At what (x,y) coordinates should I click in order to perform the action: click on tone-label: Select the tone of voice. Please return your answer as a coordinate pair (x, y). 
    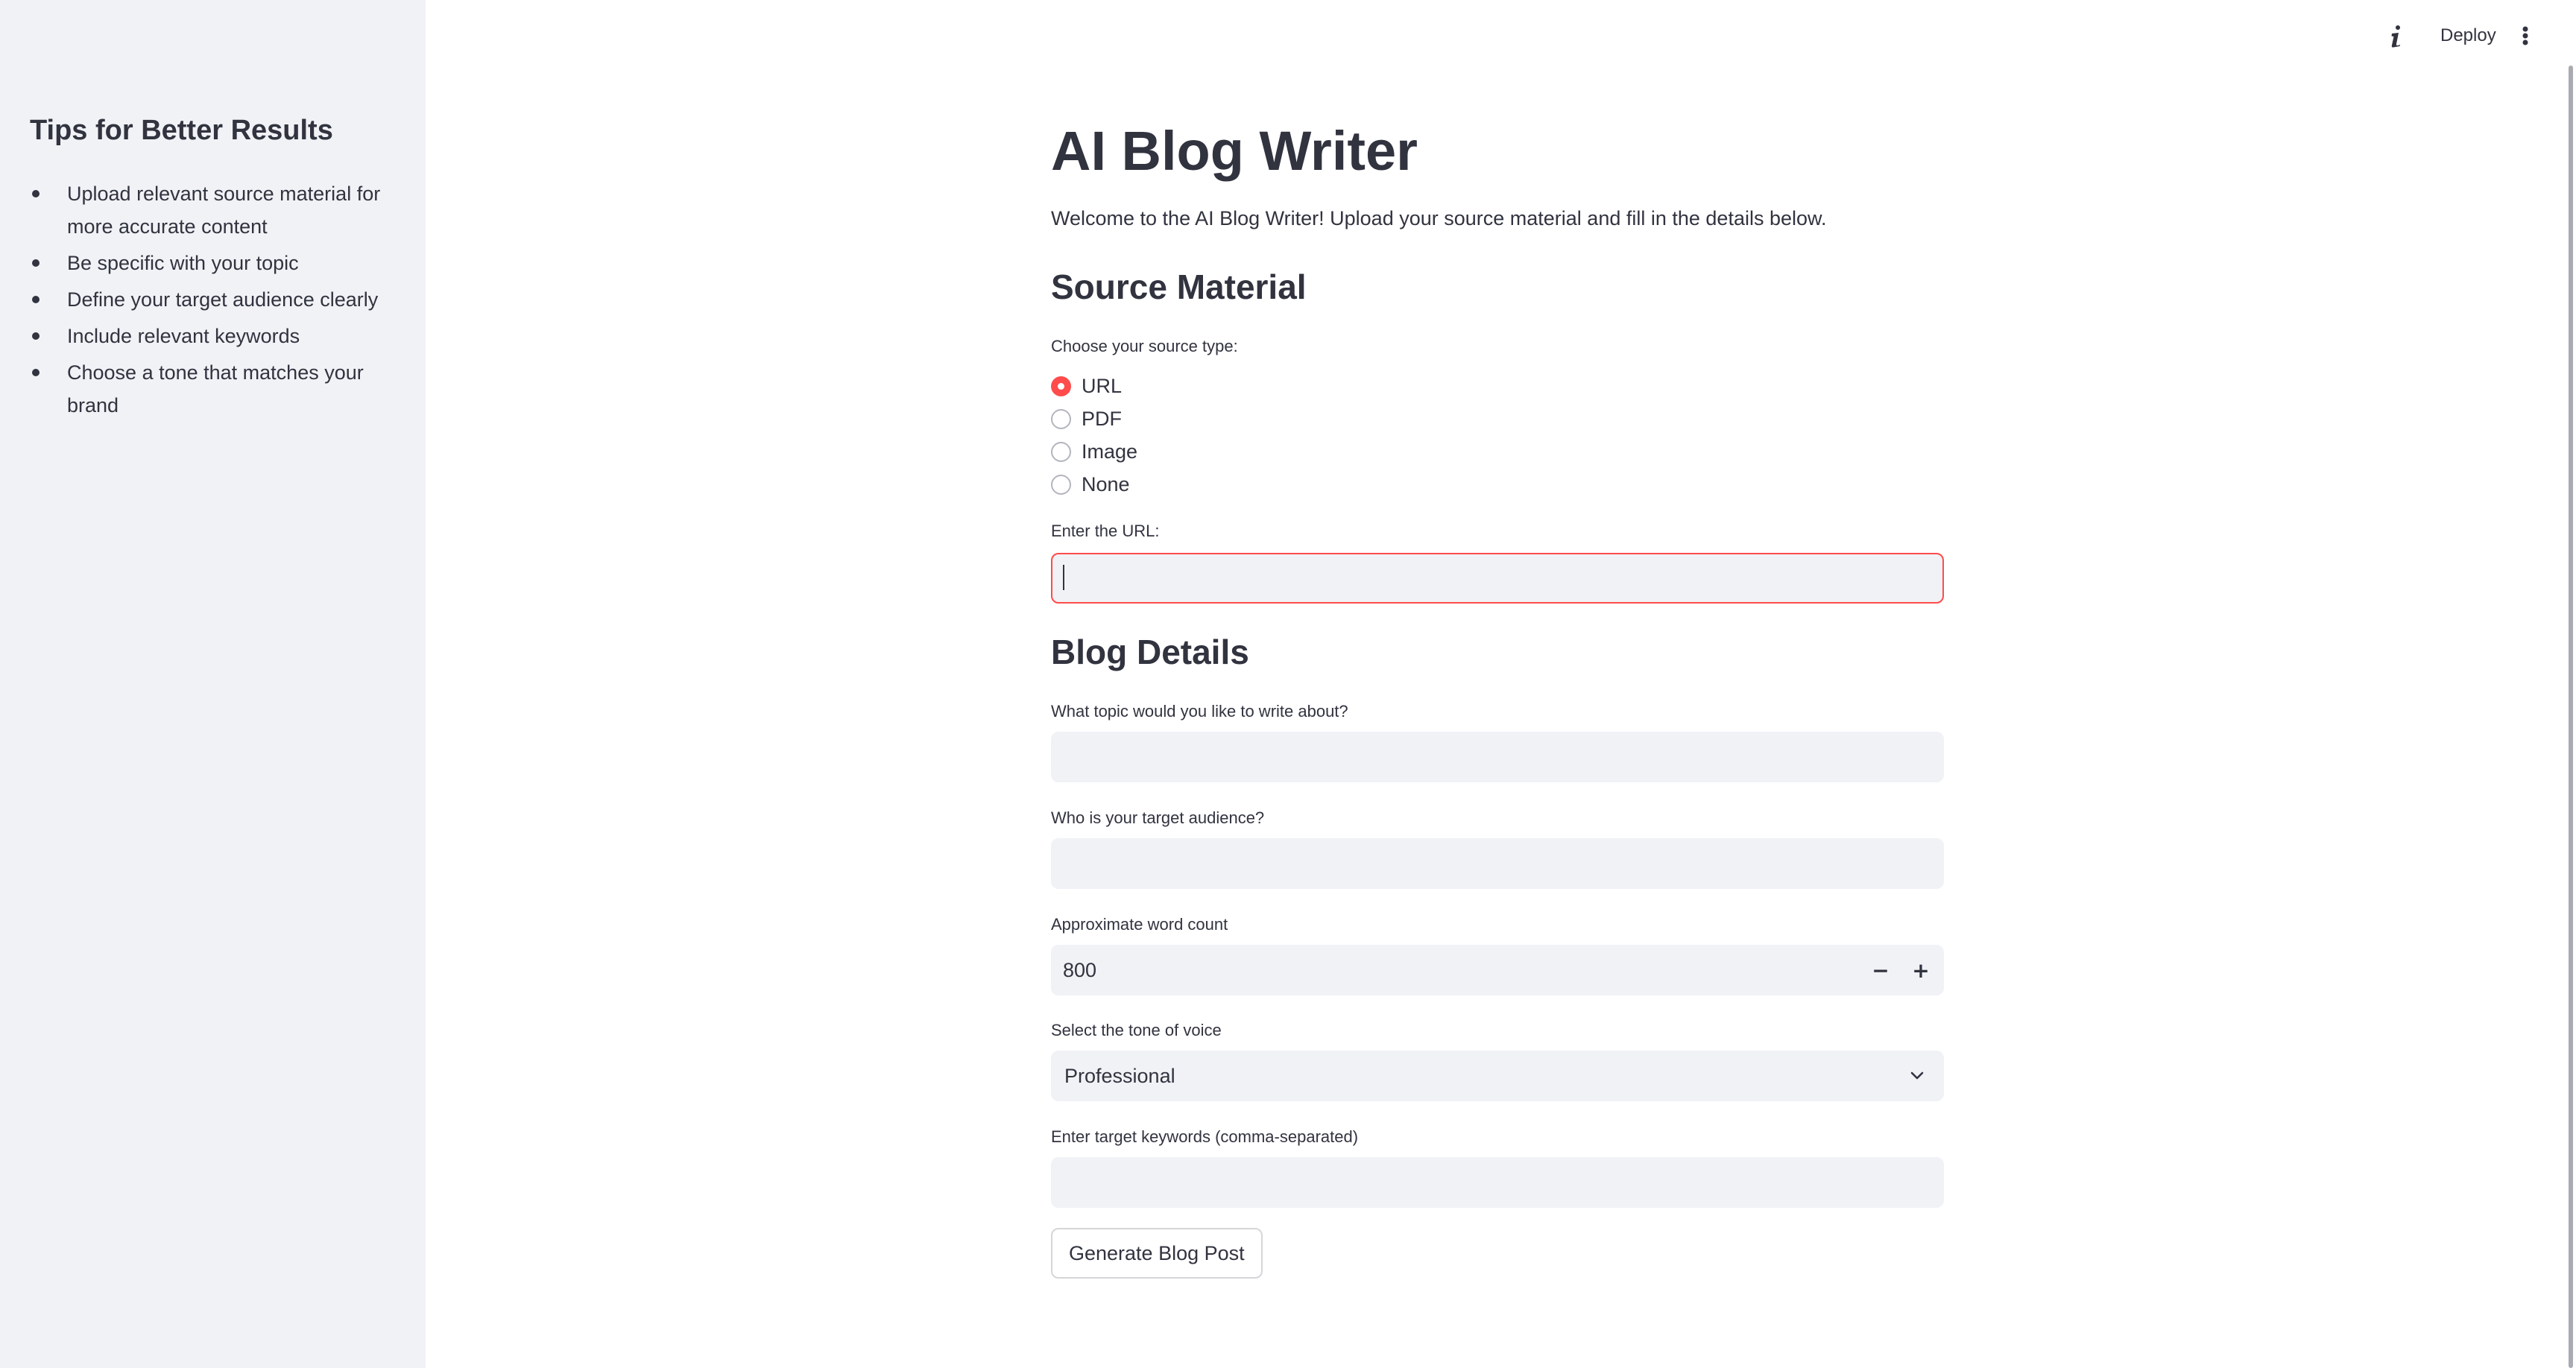
    Looking at the image, I should click on (1136, 1030).